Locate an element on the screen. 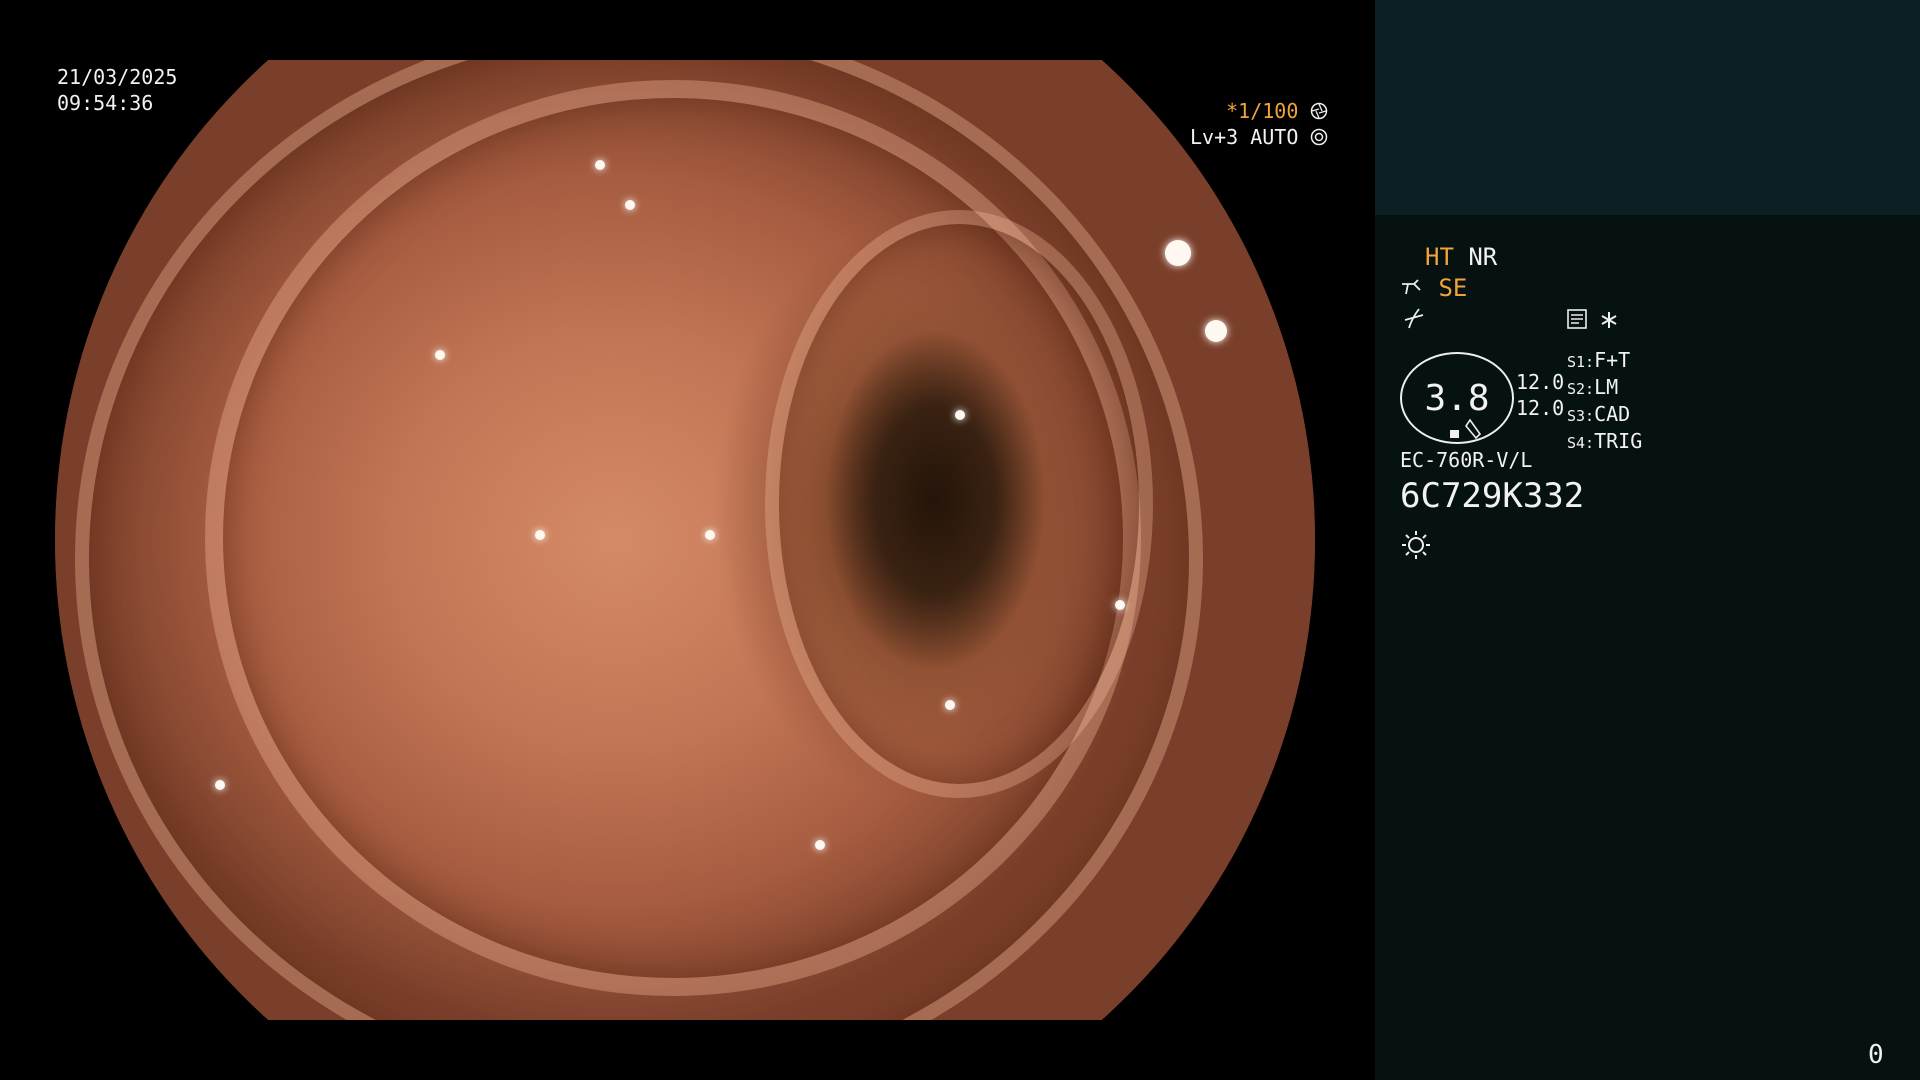 The height and width of the screenshot is (1080, 1920). shutter-speed: *1/100 is located at coordinates (1262, 111).